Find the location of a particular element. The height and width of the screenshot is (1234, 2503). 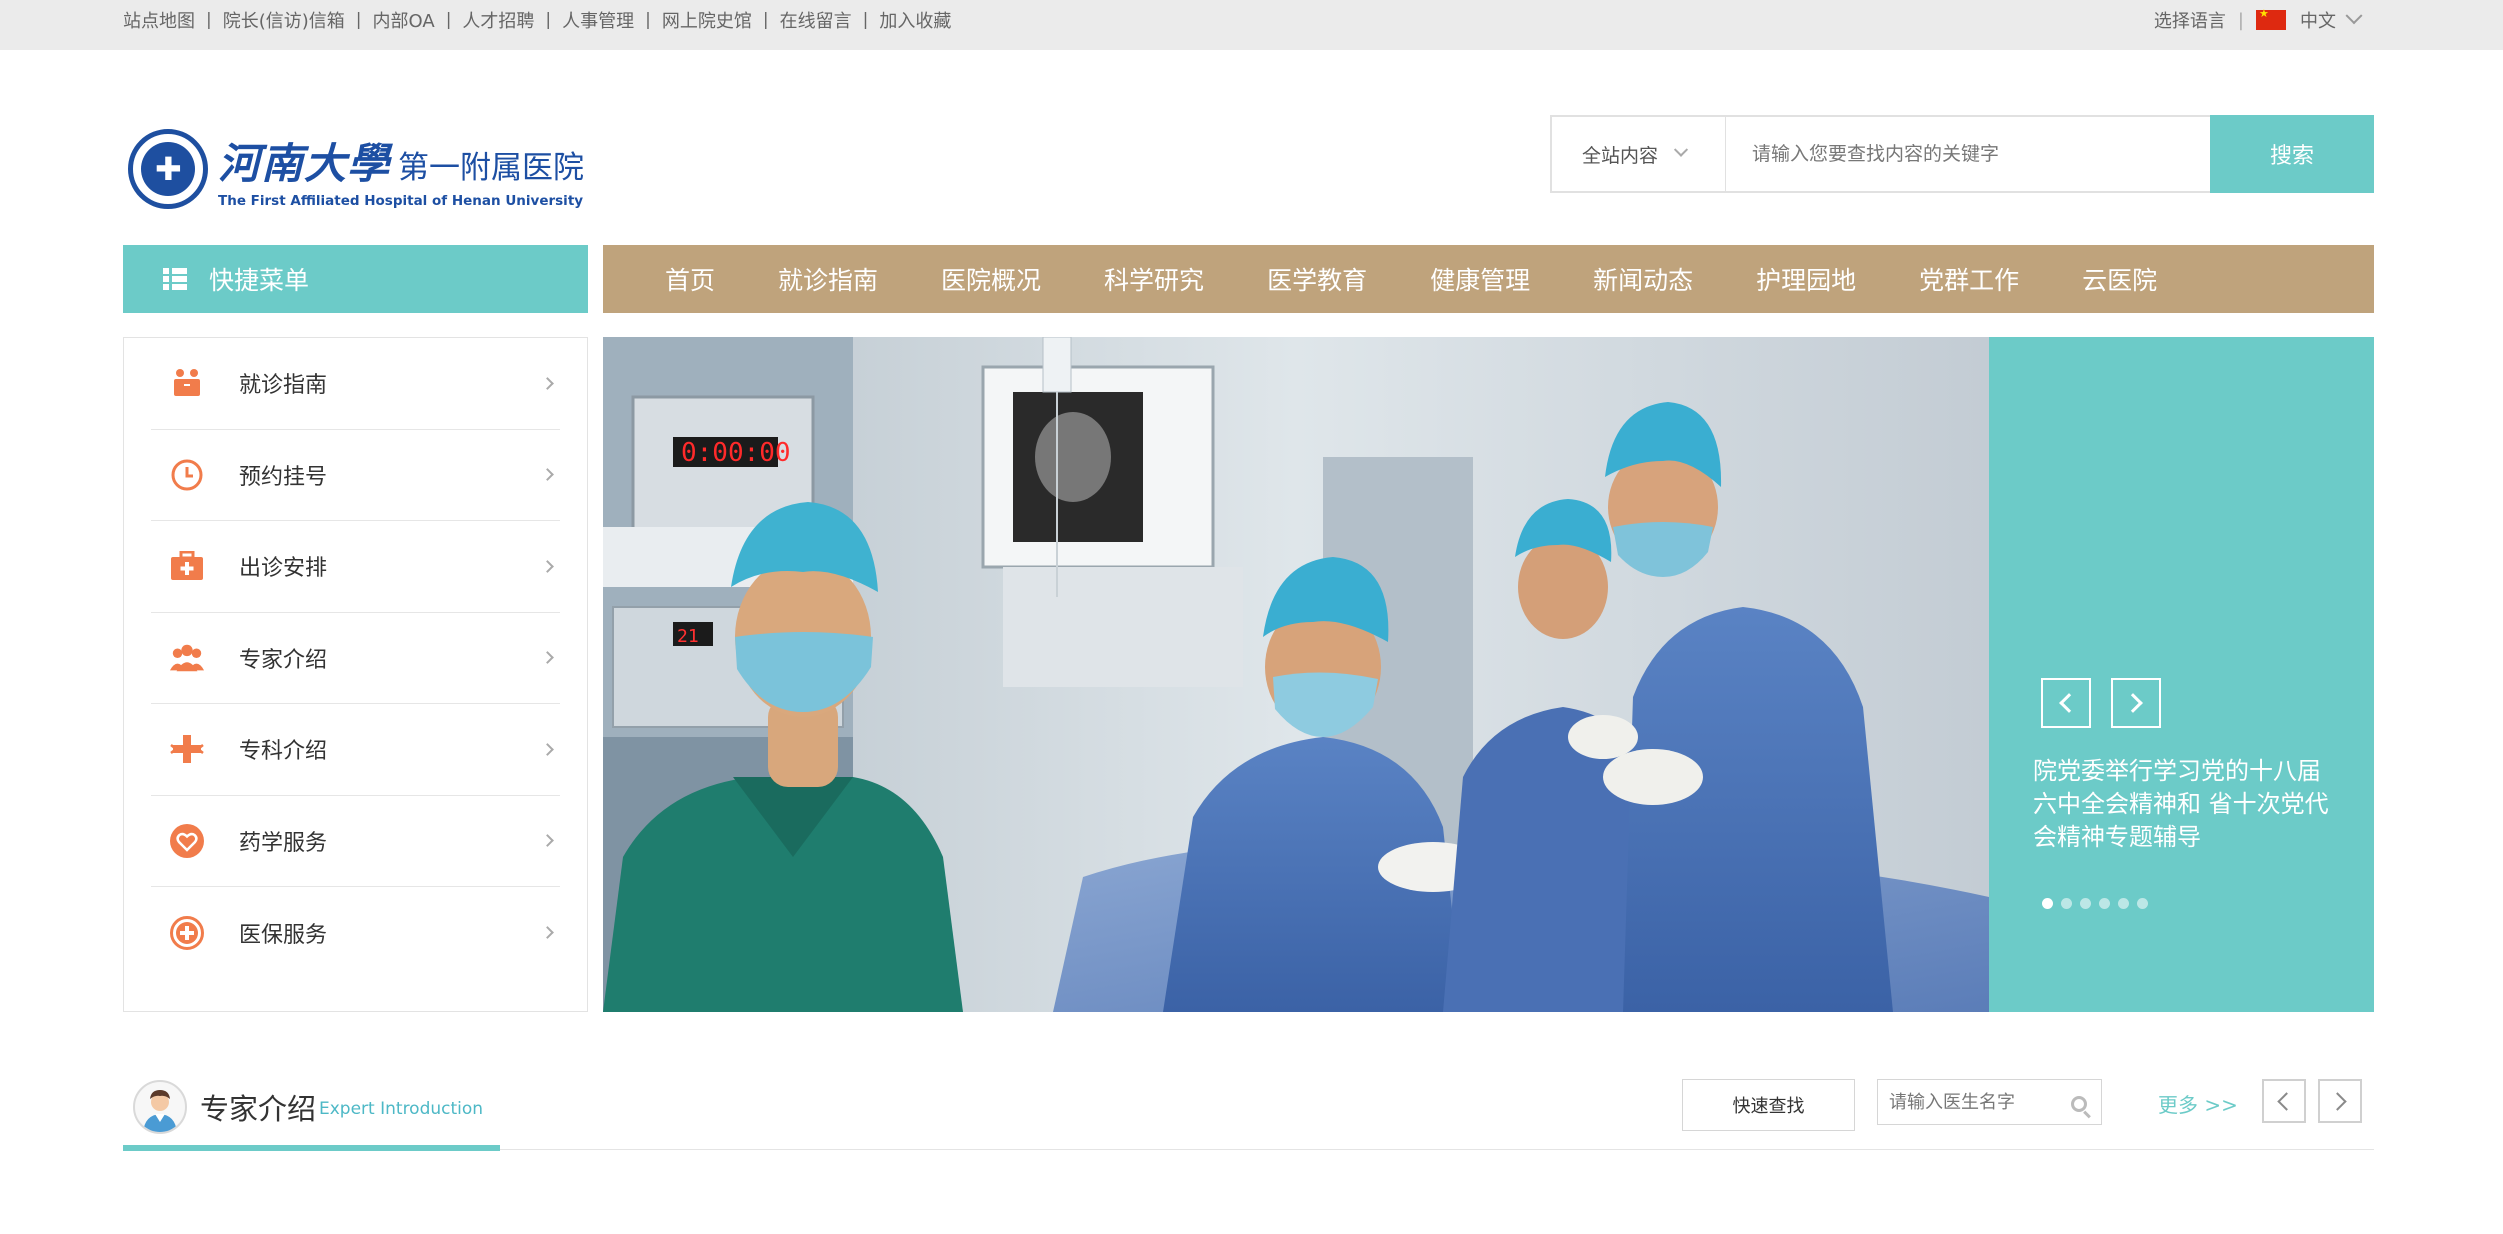

logo-university-name: 河南大學 is located at coordinates (304, 163).